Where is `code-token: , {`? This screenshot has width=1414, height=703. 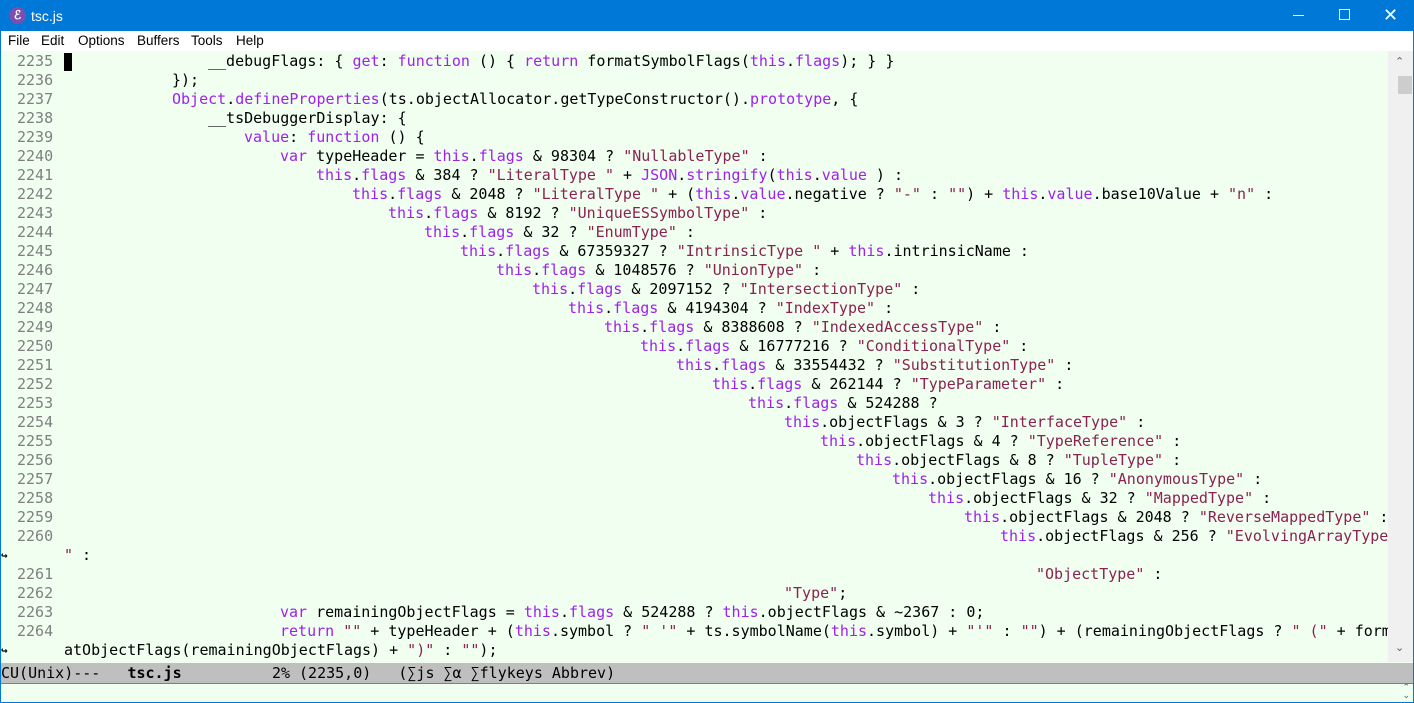 code-token: , { is located at coordinates (845, 99).